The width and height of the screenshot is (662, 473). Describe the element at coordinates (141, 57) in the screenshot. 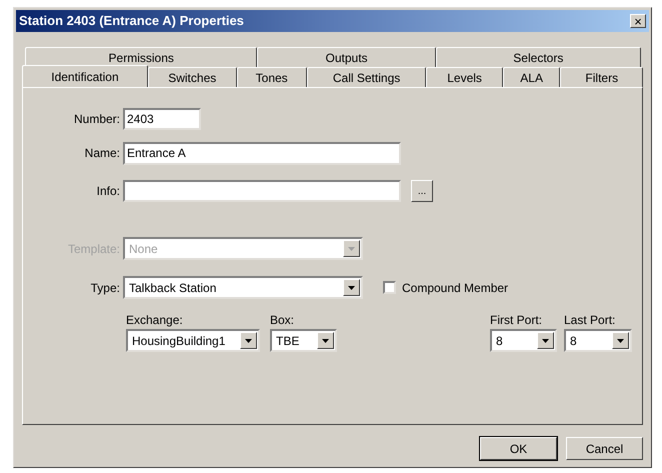

I see `tab: Permissions` at that location.